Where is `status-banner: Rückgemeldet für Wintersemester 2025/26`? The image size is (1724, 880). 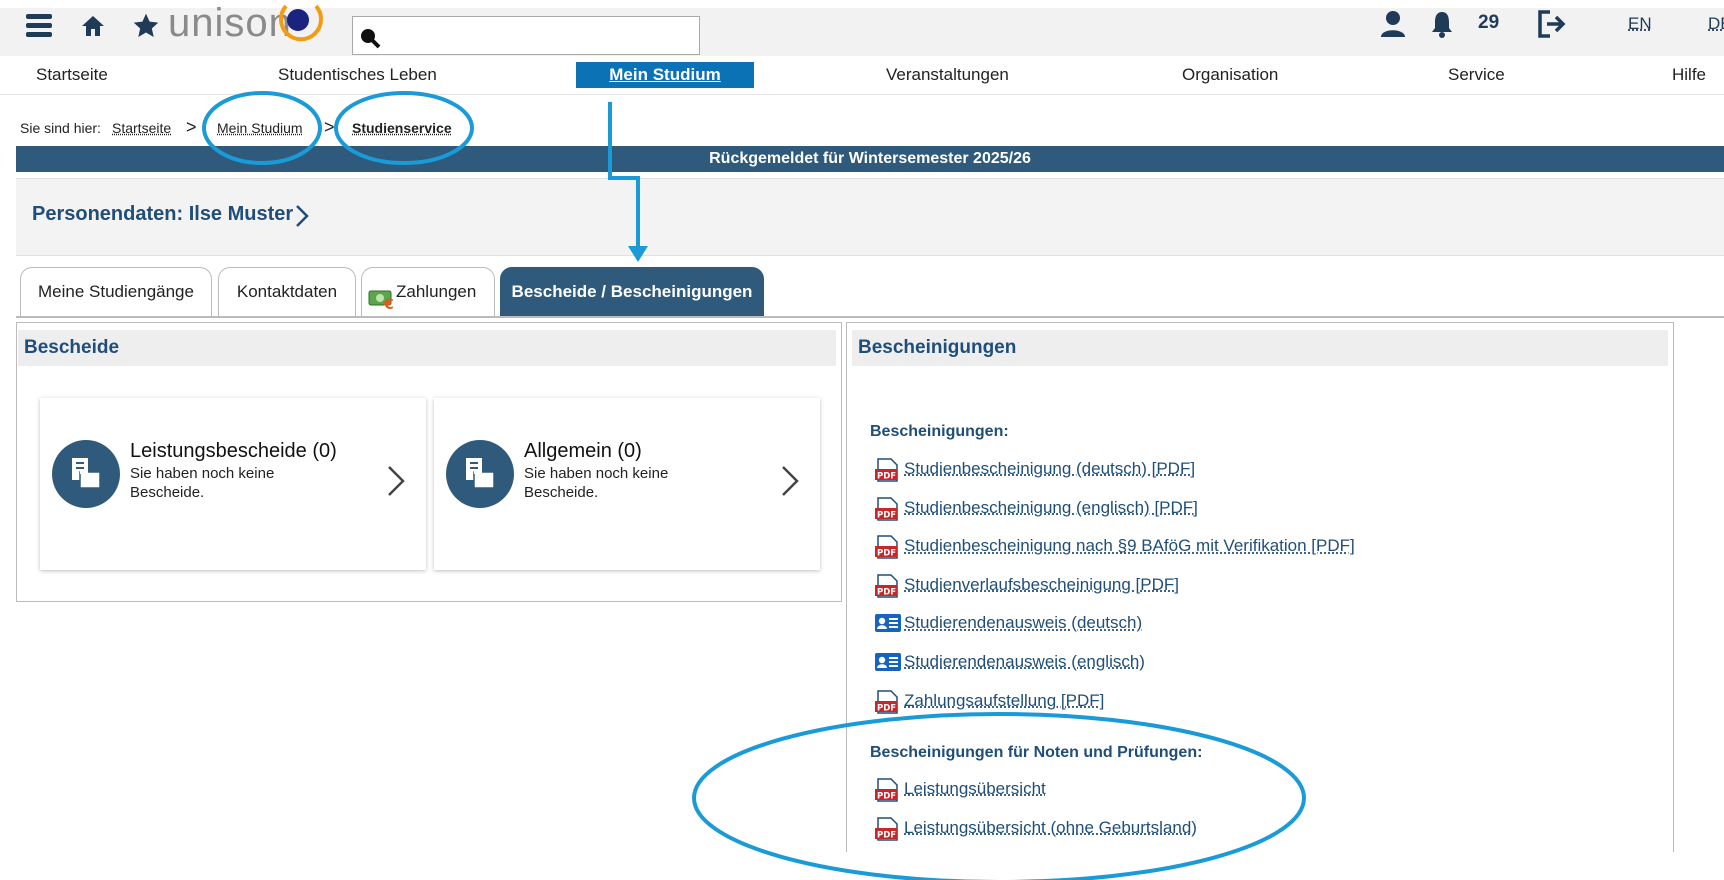 status-banner: Rückgemeldet für Wintersemester 2025/26 is located at coordinates (870, 159).